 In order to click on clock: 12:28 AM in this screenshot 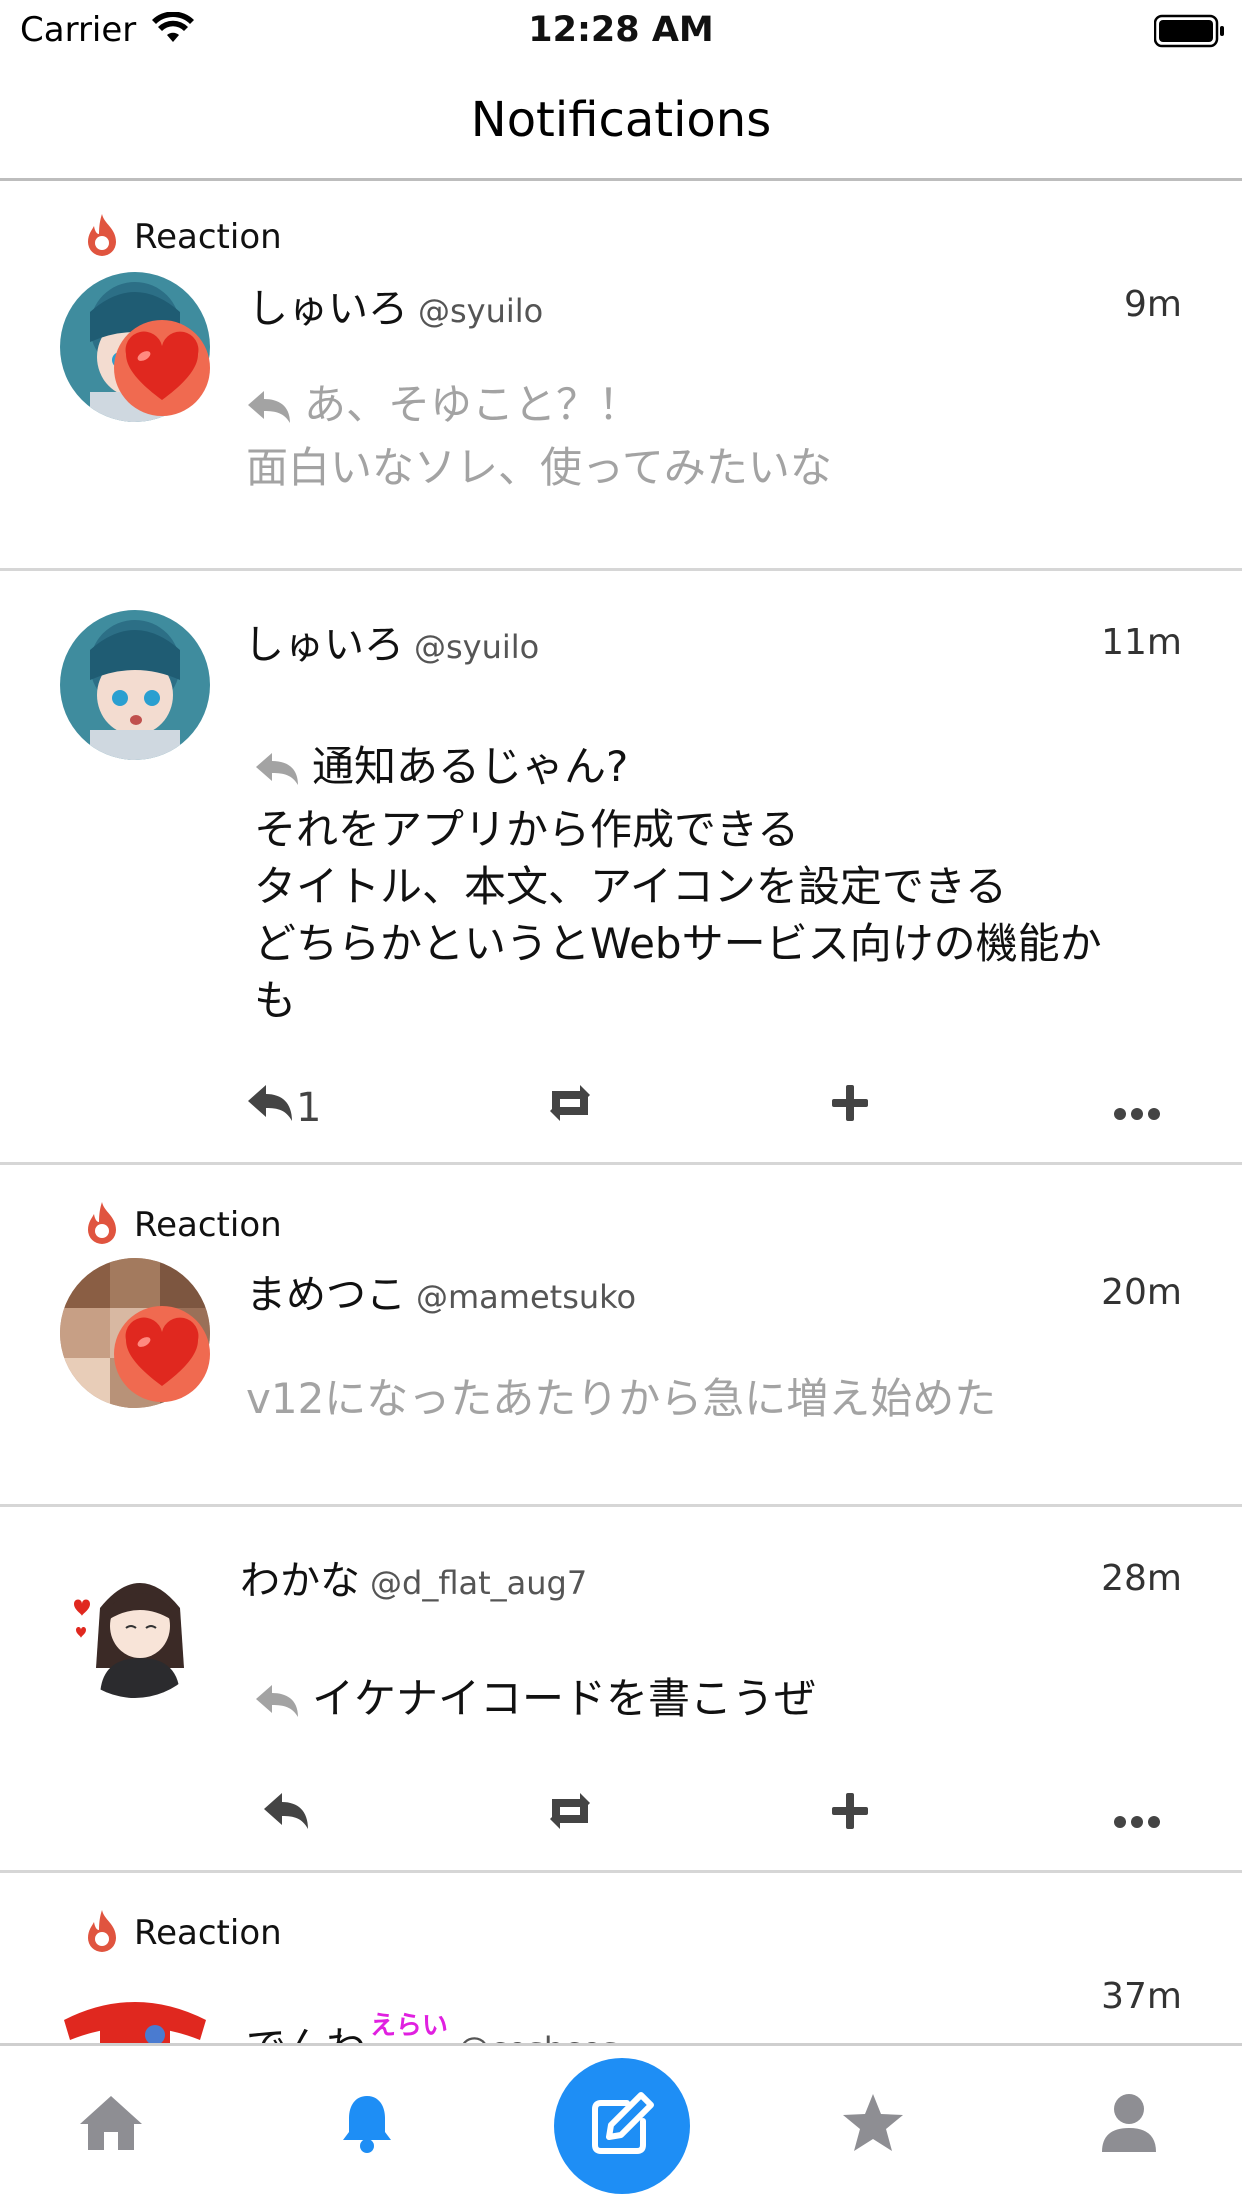, I will do `click(621, 30)`.